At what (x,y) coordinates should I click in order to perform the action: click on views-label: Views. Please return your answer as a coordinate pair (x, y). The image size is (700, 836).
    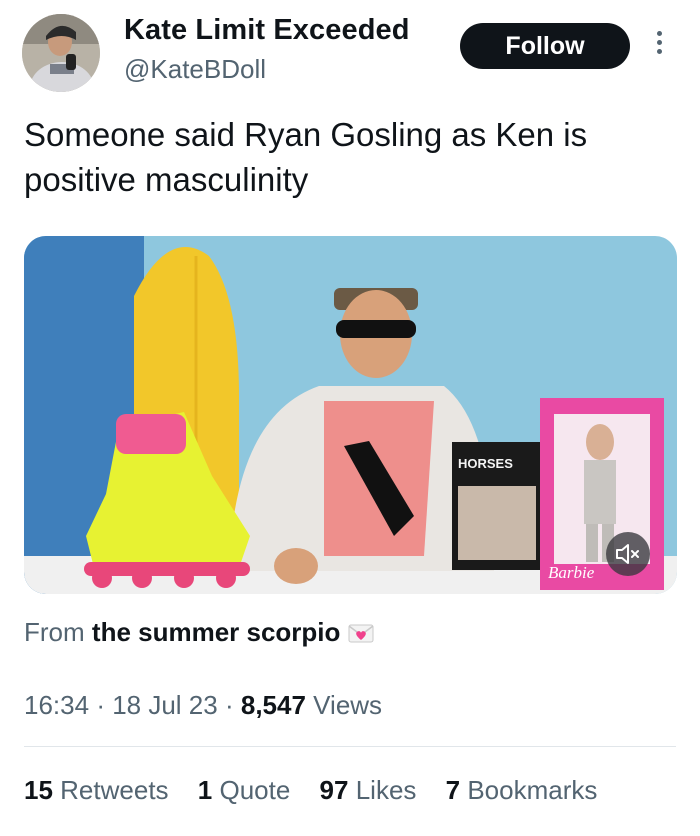
    Looking at the image, I should click on (348, 705).